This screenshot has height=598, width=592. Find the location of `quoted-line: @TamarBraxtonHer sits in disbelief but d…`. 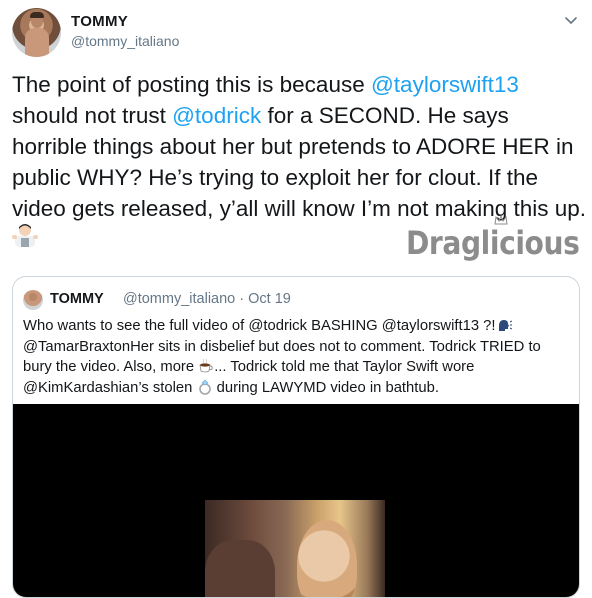

quoted-line: @TamarBraxtonHer sits in disbelief but d… is located at coordinates (282, 346).